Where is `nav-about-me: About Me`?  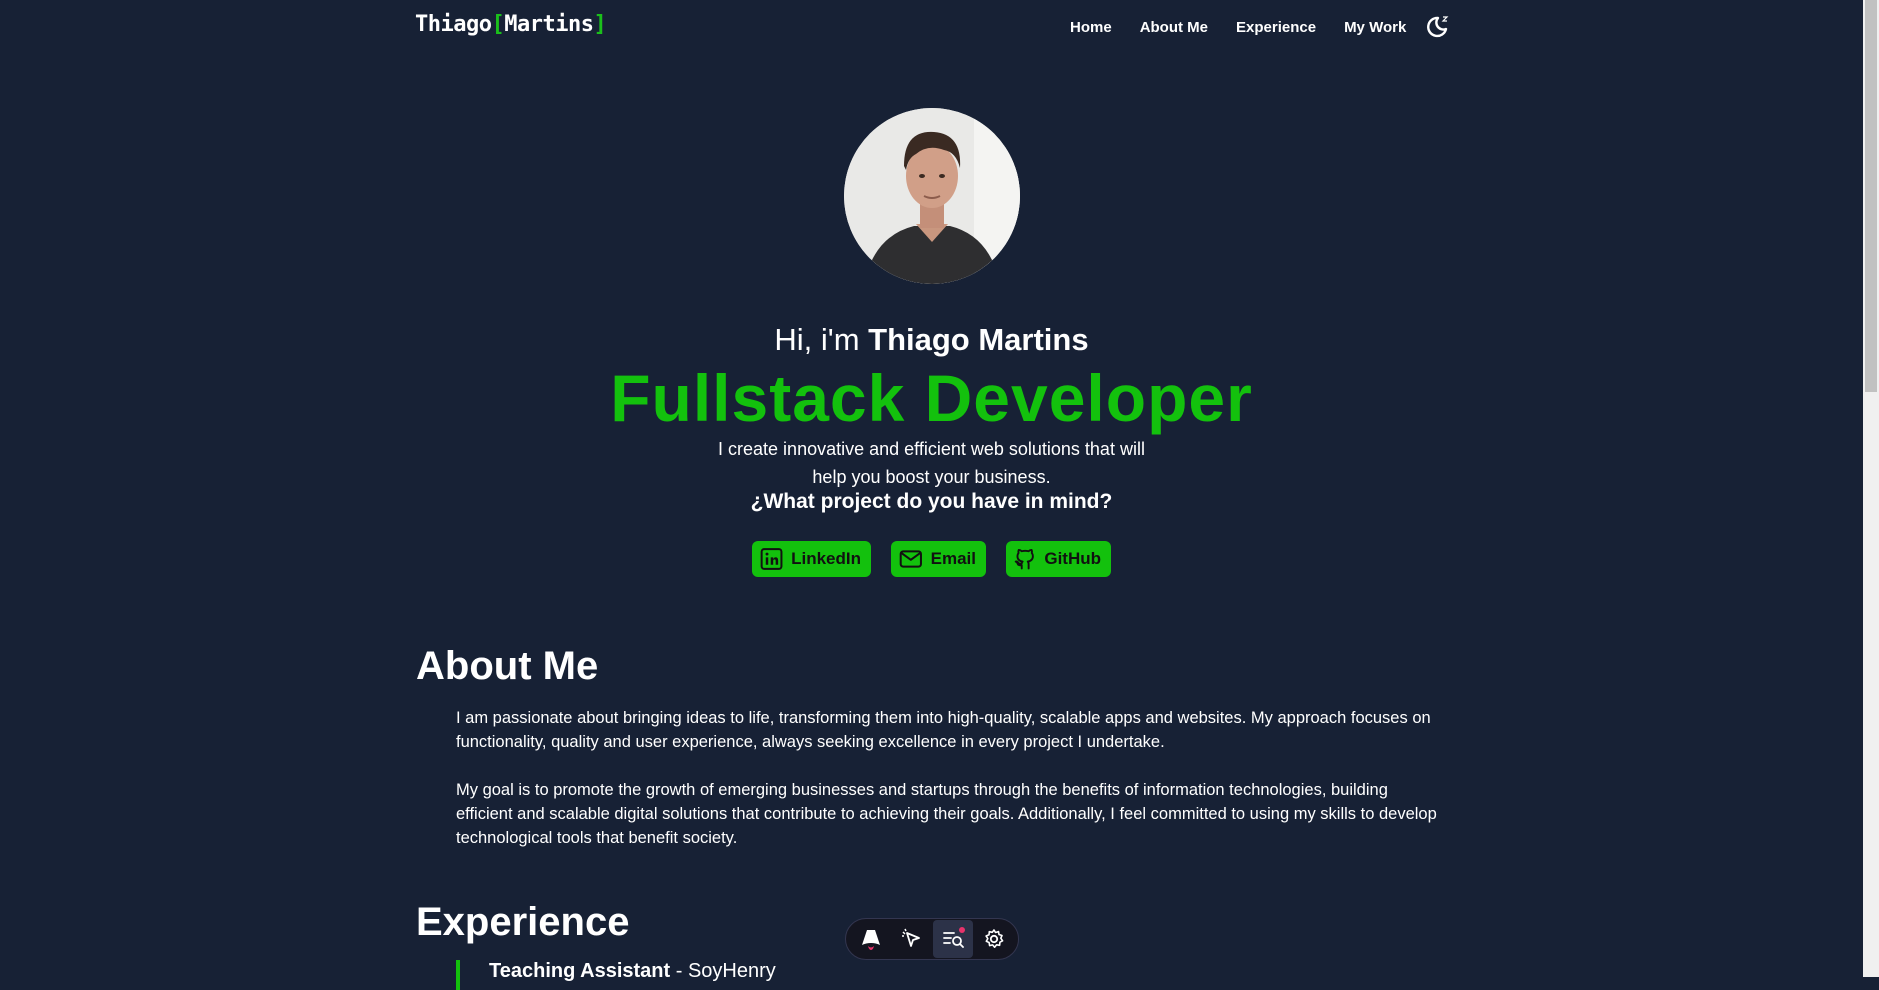 nav-about-me: About Me is located at coordinates (1174, 27).